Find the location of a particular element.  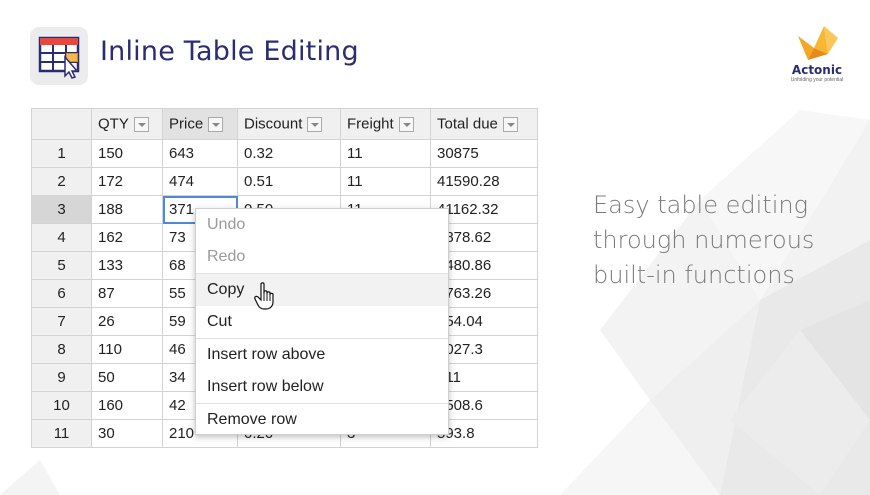

table-cell: 30875 is located at coordinates (484, 153).